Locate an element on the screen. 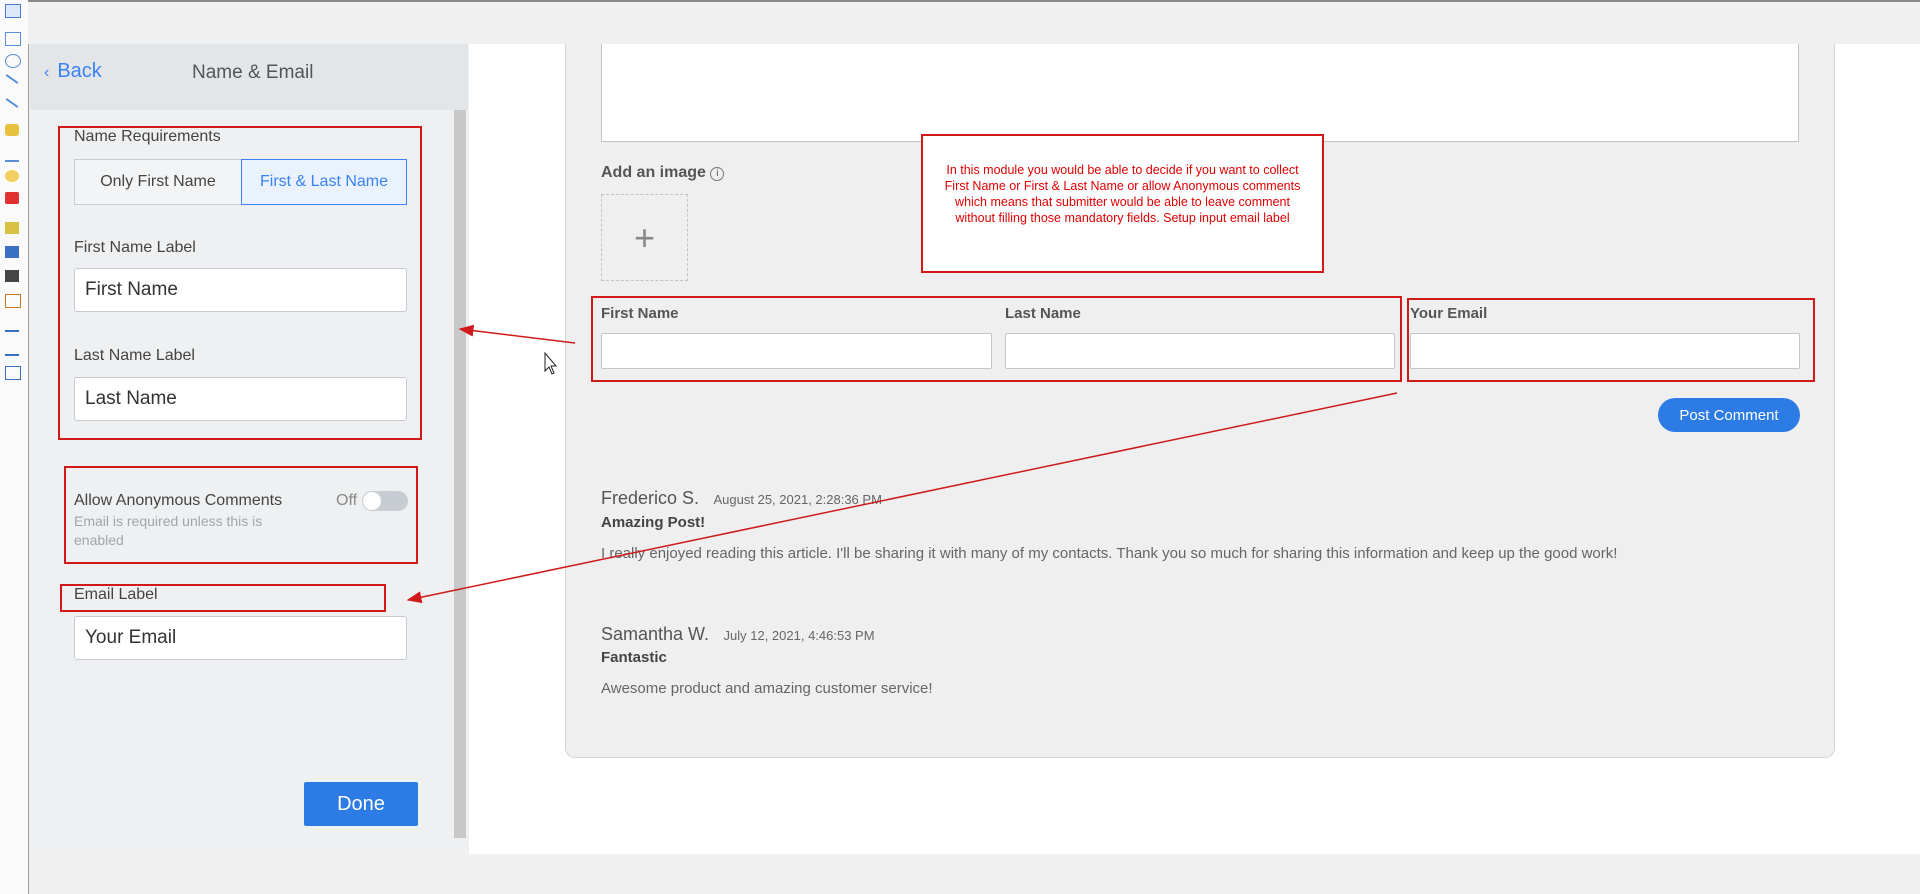 The width and height of the screenshot is (1920, 894). mouse-cursor-icon is located at coordinates (551, 363).